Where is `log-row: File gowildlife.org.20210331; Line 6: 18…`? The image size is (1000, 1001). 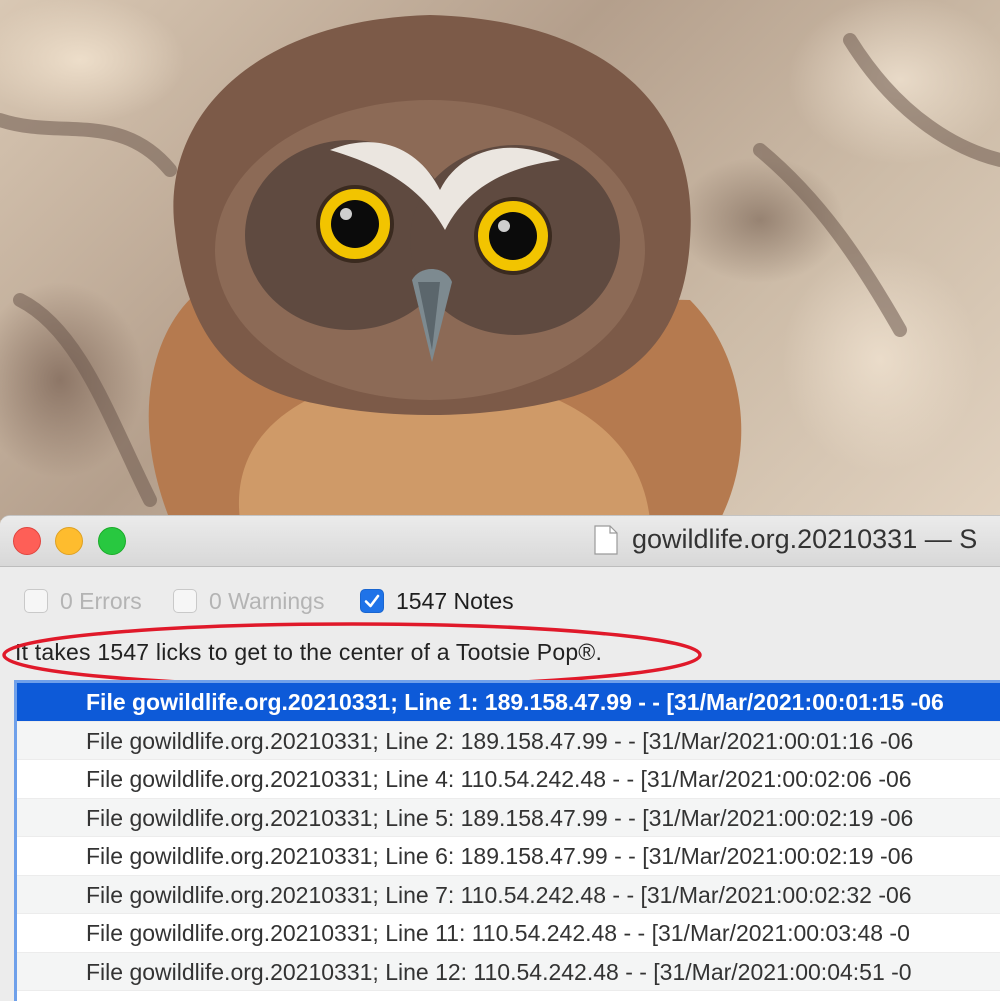
log-row: File gowildlife.org.20210331; Line 6: 18… is located at coordinates (508, 856).